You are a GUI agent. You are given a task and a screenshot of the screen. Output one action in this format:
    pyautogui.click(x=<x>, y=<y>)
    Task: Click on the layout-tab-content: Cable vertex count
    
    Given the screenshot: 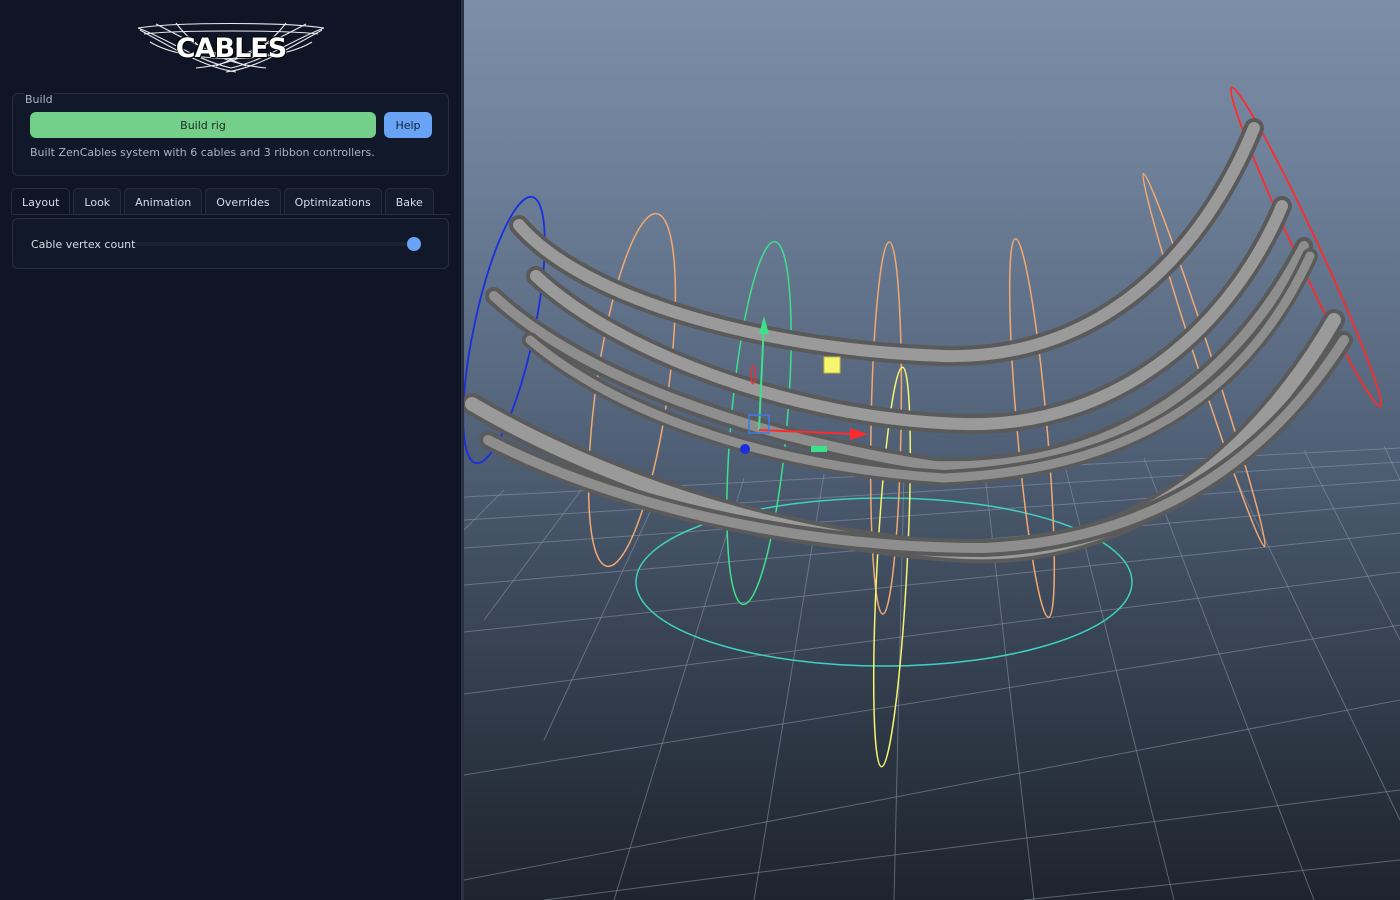 What is the action you would take?
    pyautogui.click(x=230, y=243)
    